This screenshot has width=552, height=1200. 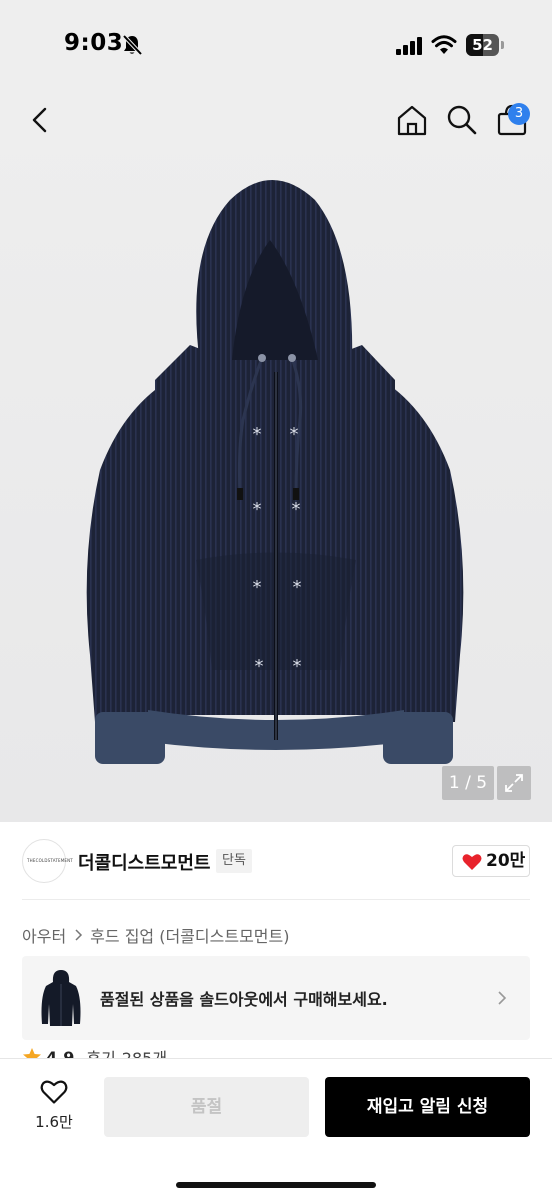 I want to click on heart-outline-icon, so click(x=54, y=1092).